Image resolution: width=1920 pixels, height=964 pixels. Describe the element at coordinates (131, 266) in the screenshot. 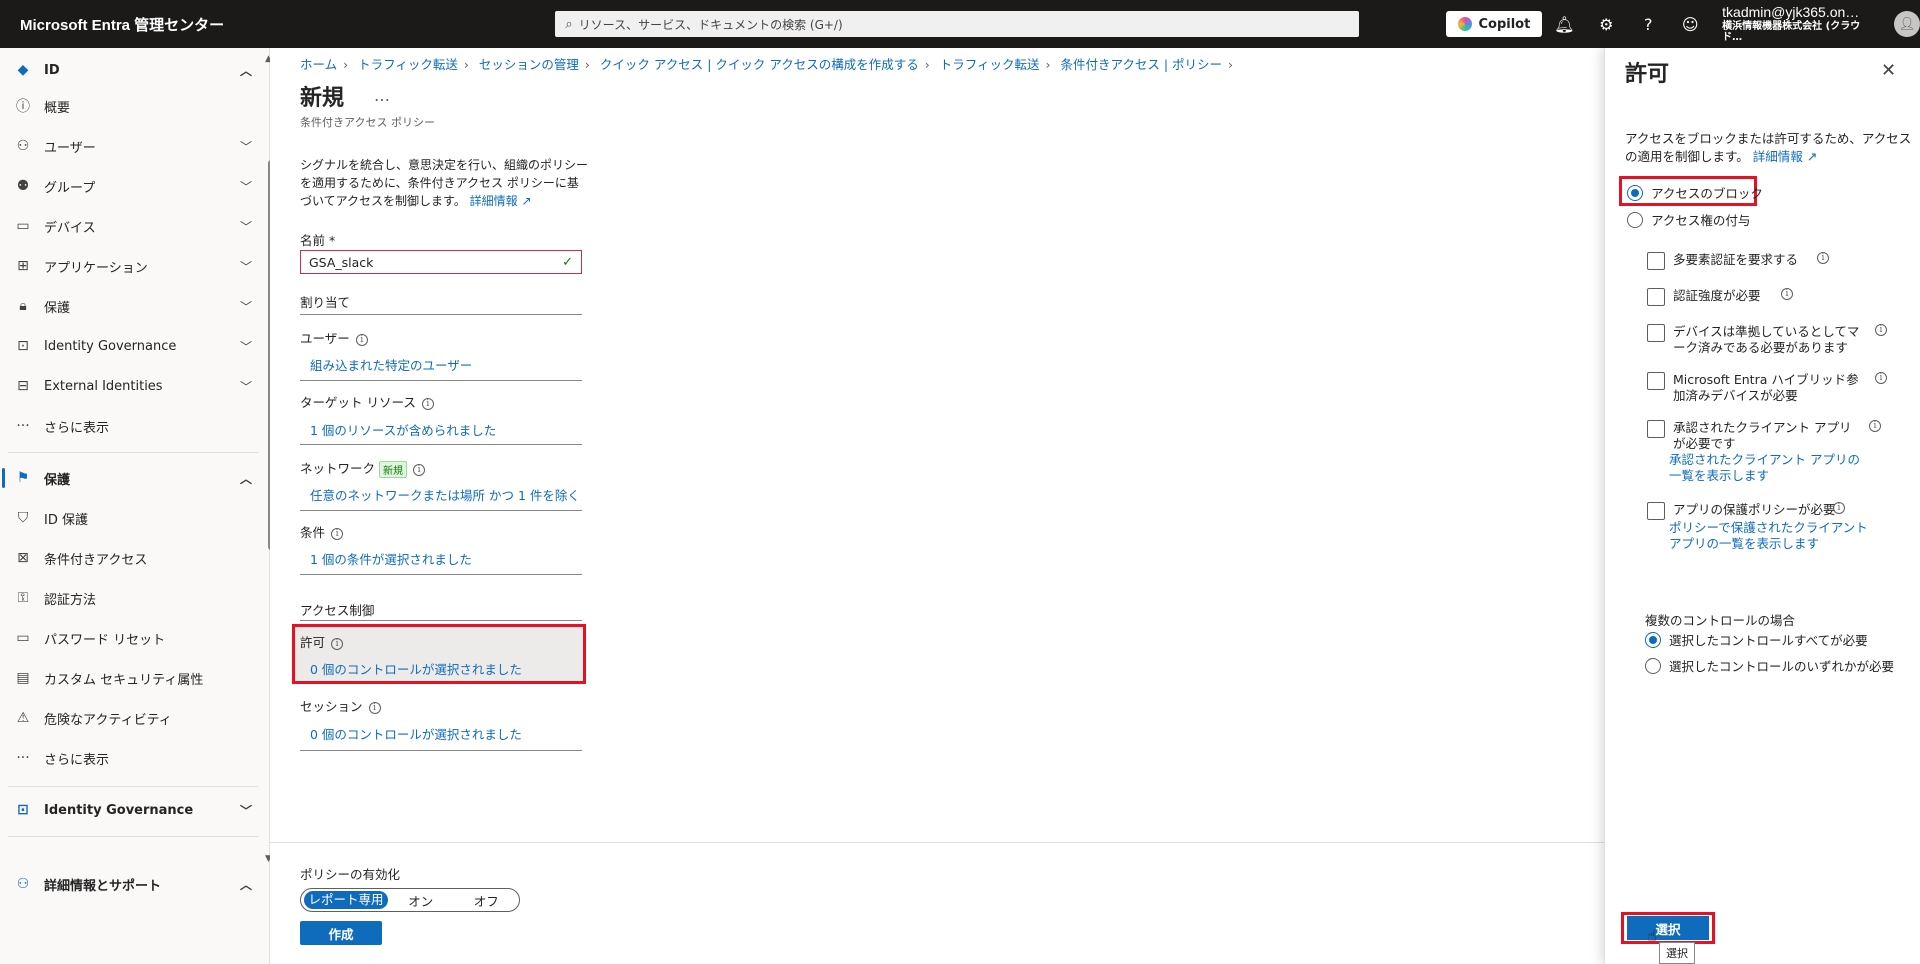

I see `sidebar-item-applications: ⊞ アプリケーション ﹀` at that location.